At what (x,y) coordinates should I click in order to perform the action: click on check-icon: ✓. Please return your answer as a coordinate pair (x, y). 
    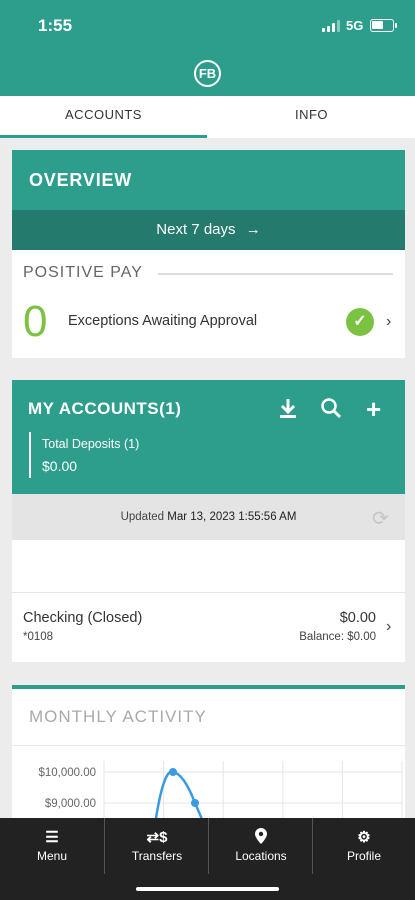
    Looking at the image, I should click on (360, 322).